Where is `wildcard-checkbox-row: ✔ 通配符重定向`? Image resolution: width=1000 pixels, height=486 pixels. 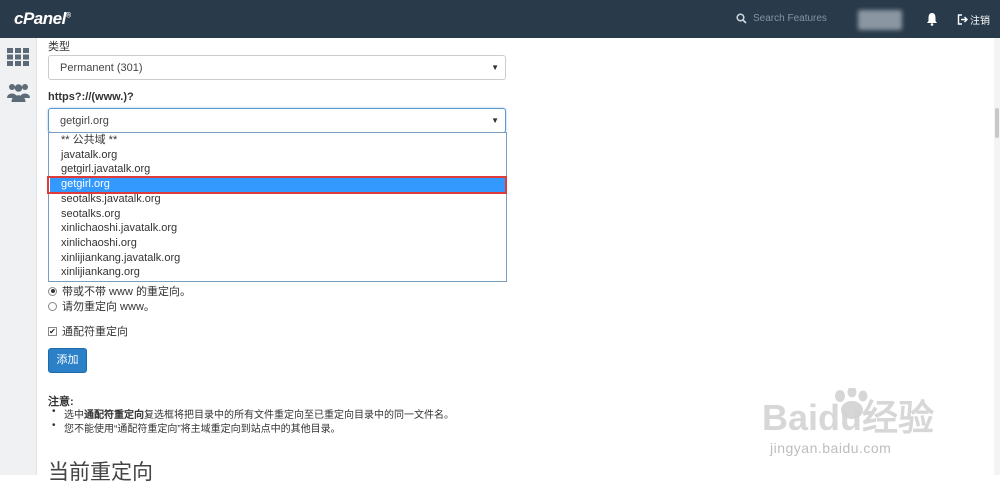 wildcard-checkbox-row: ✔ 通配符重定向 is located at coordinates (88, 331).